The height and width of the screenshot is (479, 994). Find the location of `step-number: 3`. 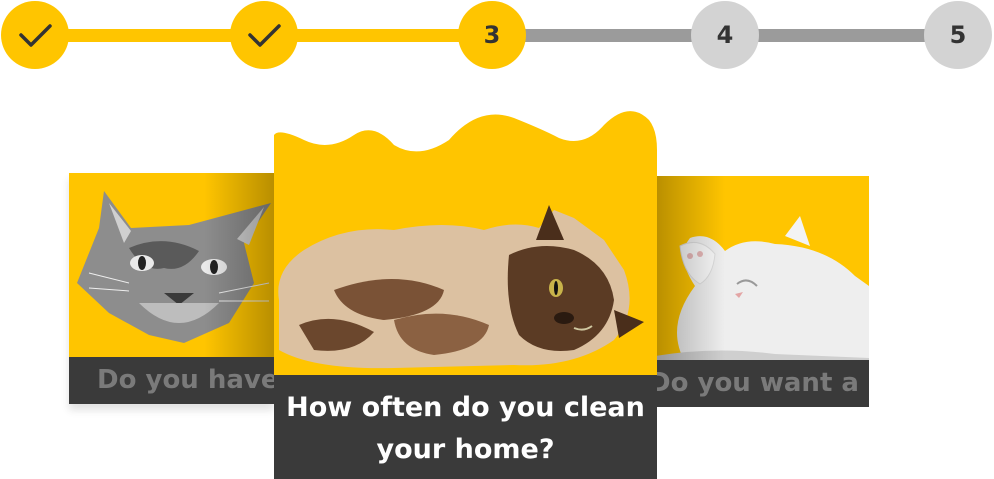

step-number: 3 is located at coordinates (492, 35).